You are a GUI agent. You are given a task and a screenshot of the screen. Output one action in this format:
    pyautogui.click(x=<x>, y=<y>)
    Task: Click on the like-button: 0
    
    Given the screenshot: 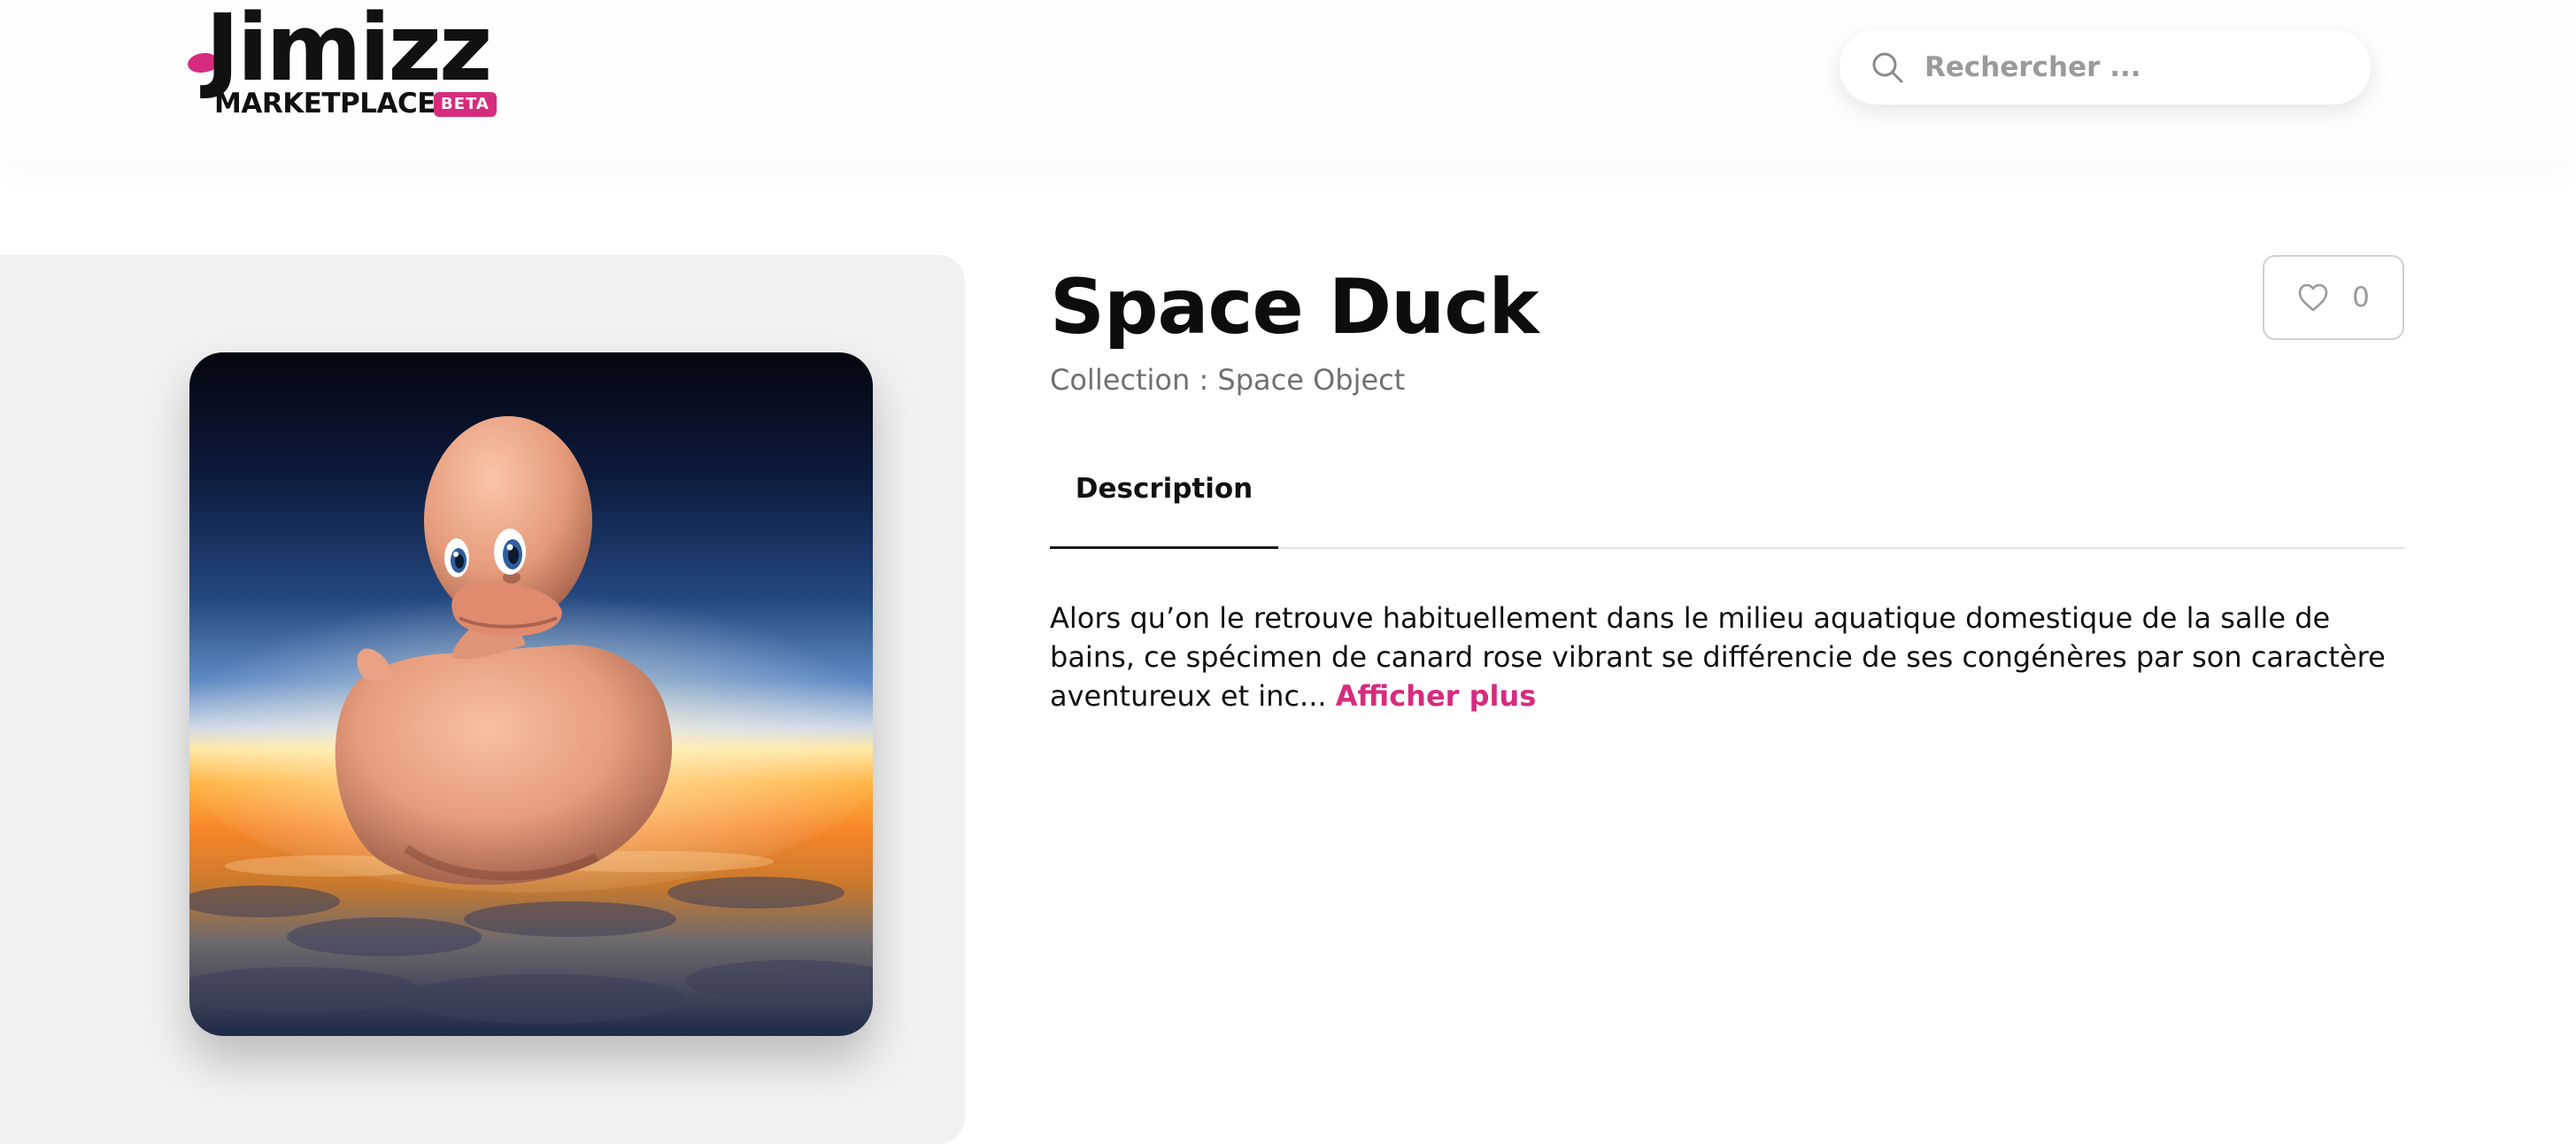 What is the action you would take?
    pyautogui.click(x=2333, y=297)
    